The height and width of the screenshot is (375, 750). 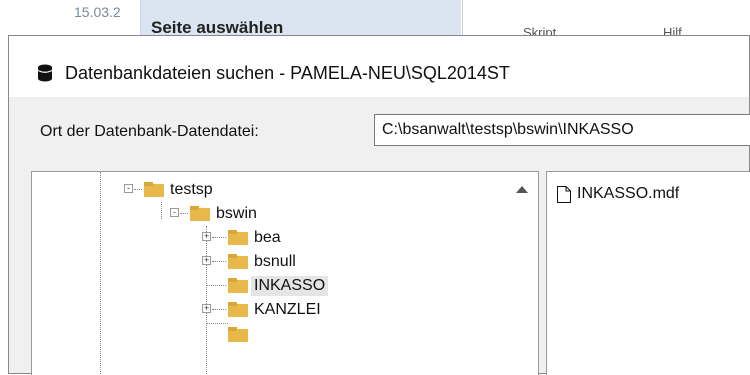 What do you see at coordinates (105, 20) in the screenshot?
I see `background-date: 15.03.2` at bounding box center [105, 20].